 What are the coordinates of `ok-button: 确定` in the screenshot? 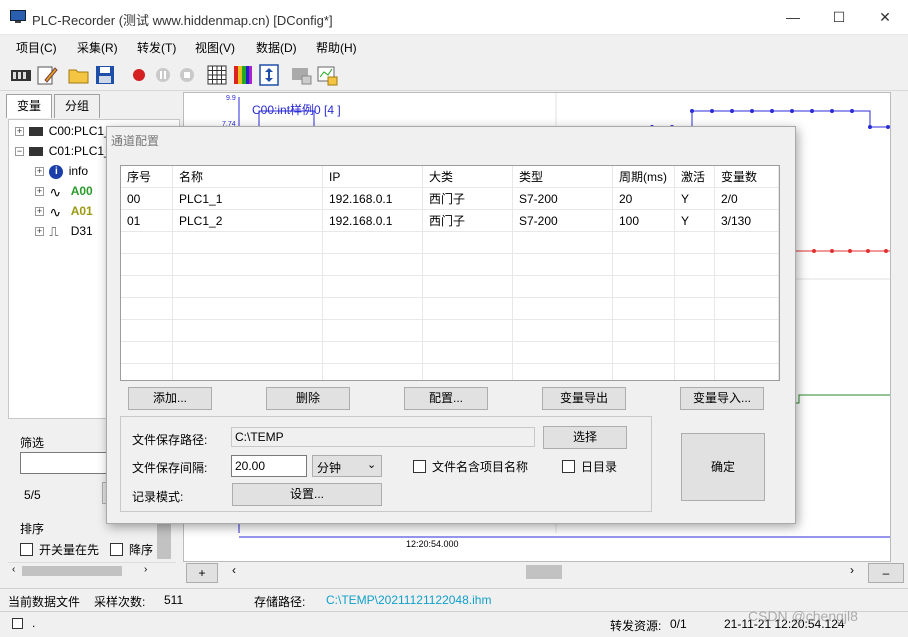 It's located at (723, 467).